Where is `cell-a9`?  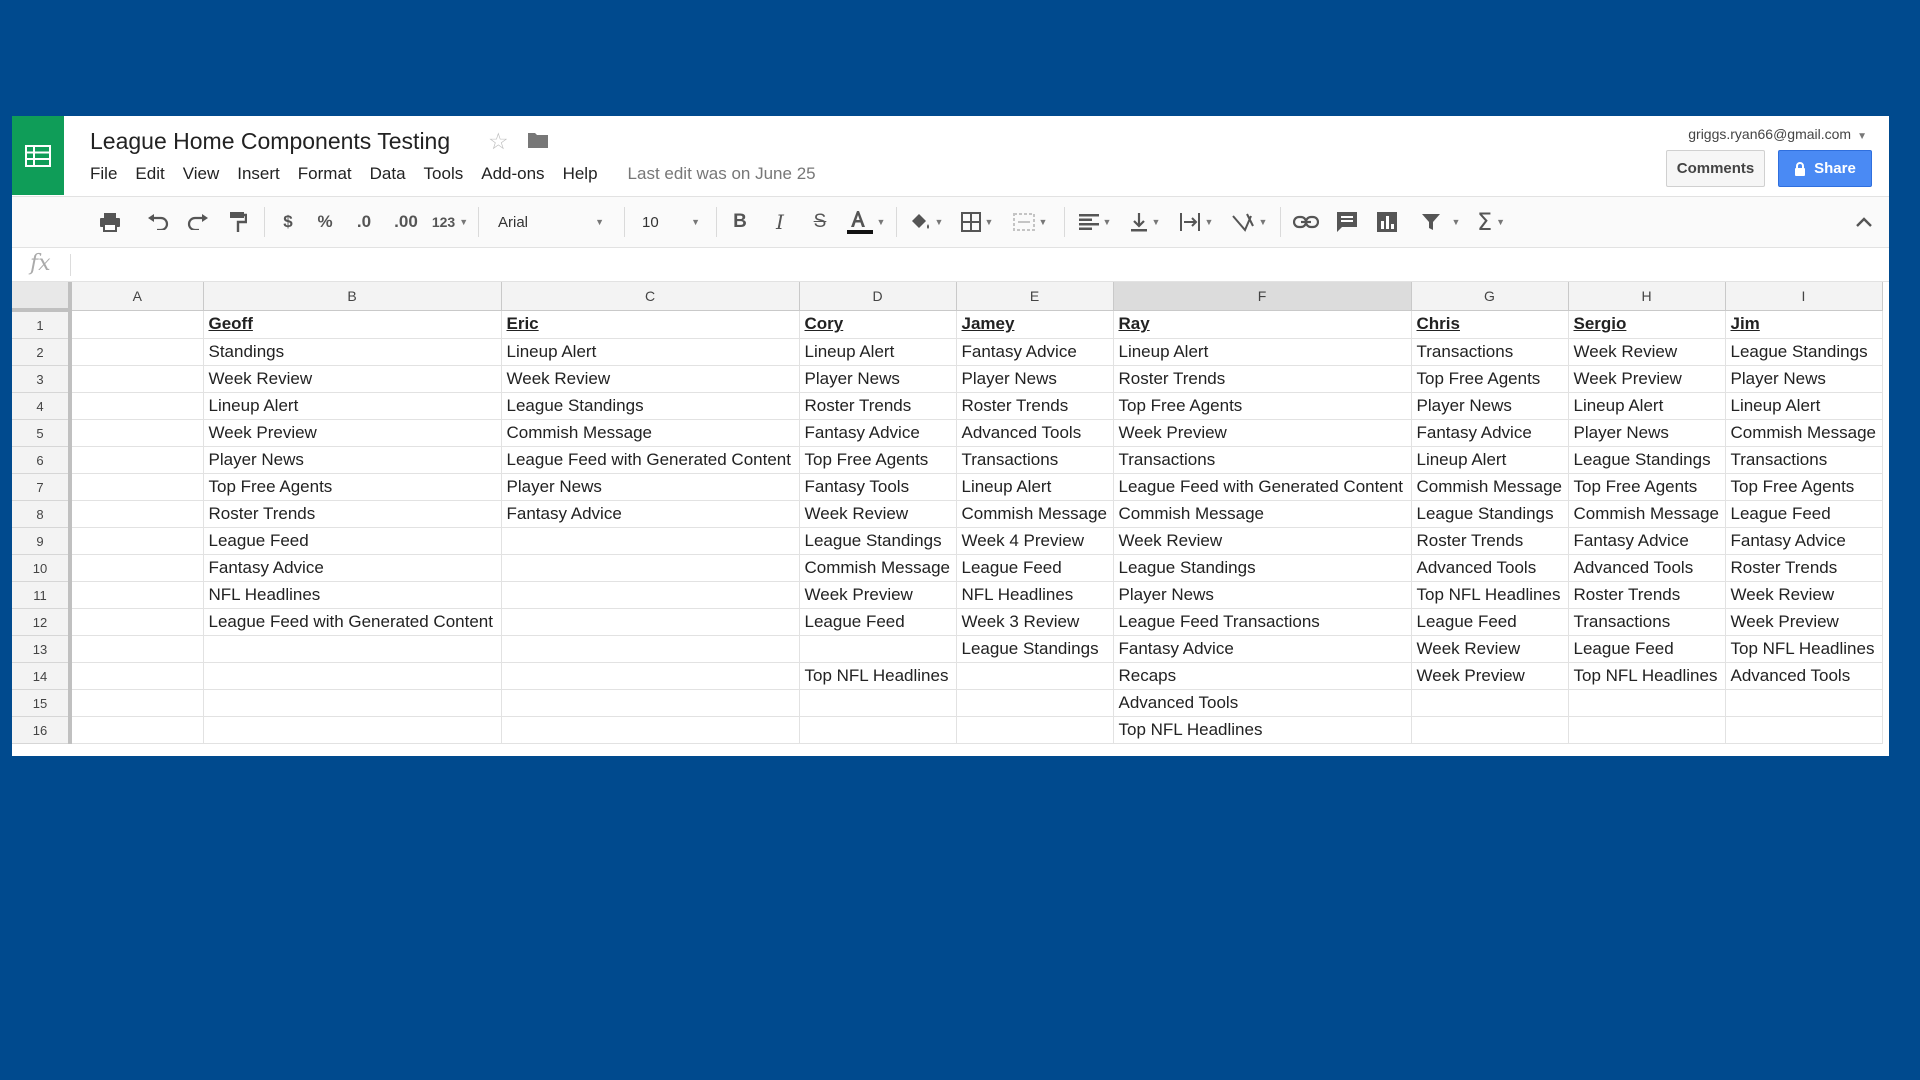 cell-a9 is located at coordinates (137, 541).